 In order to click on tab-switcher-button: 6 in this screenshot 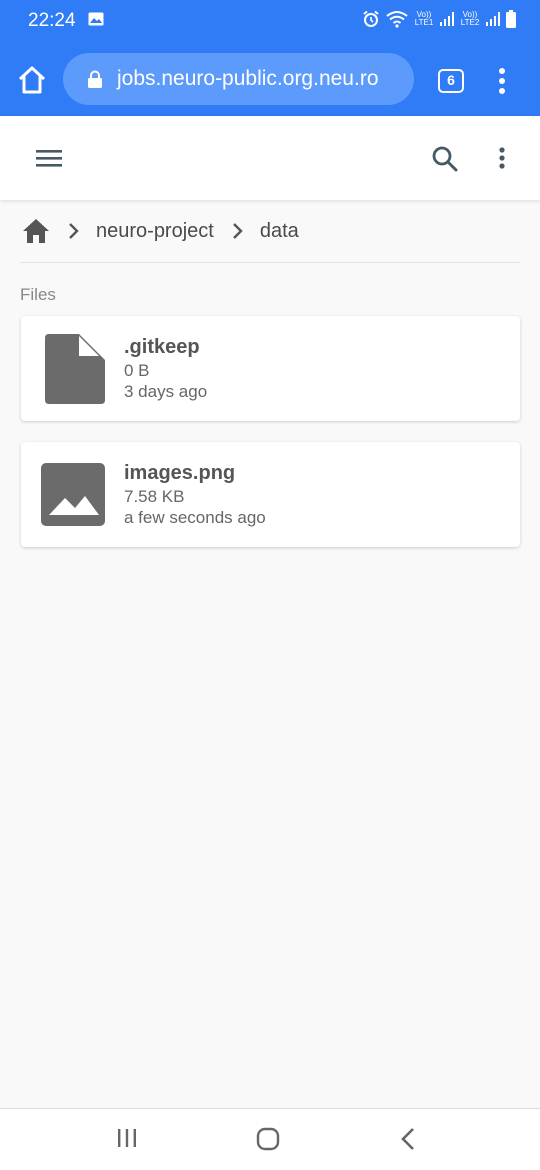, I will do `click(451, 81)`.